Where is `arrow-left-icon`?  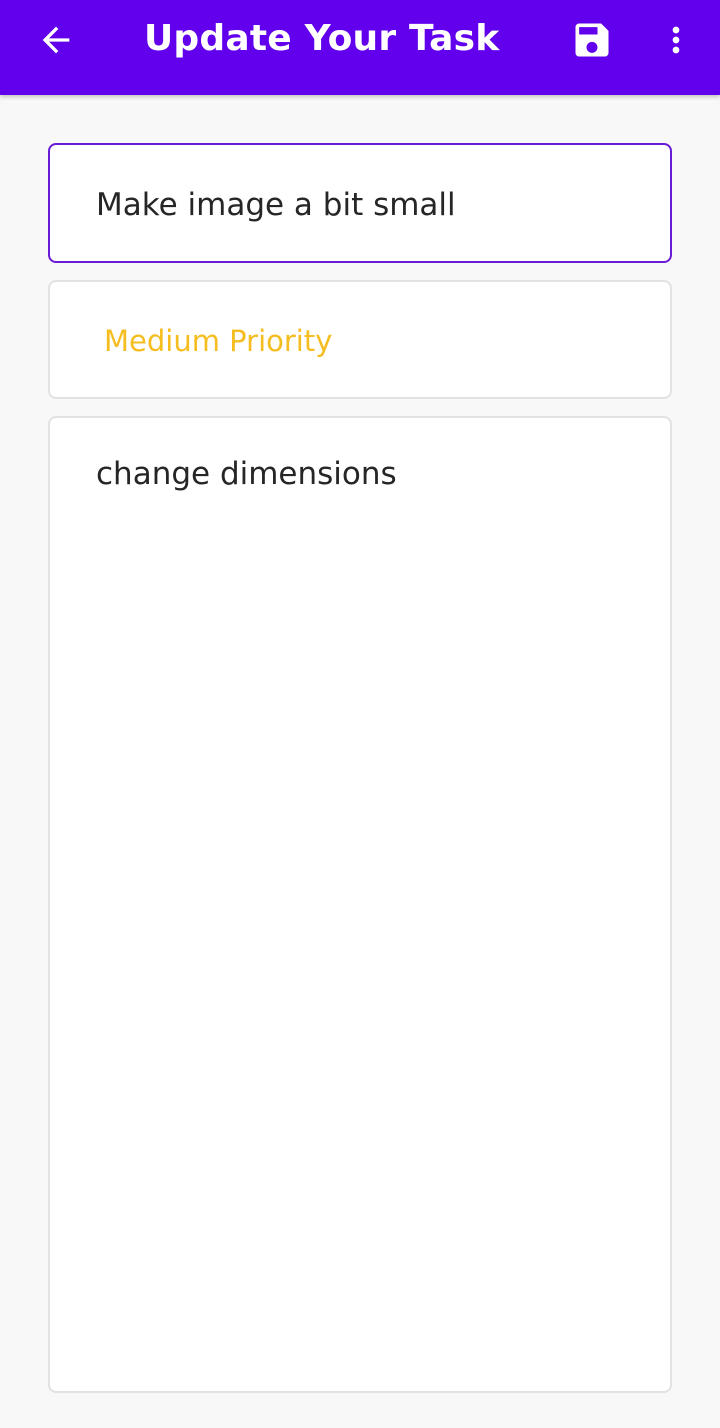 arrow-left-icon is located at coordinates (56, 40).